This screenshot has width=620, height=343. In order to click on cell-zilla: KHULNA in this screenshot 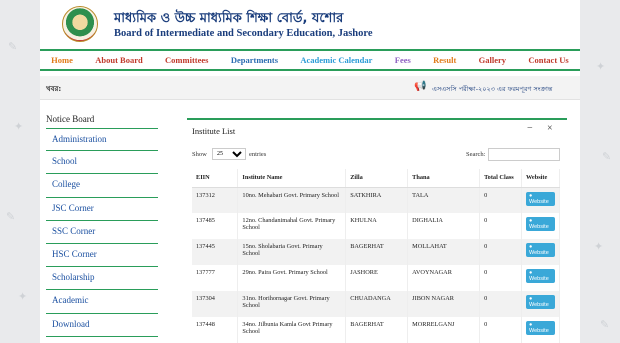, I will do `click(377, 226)`.